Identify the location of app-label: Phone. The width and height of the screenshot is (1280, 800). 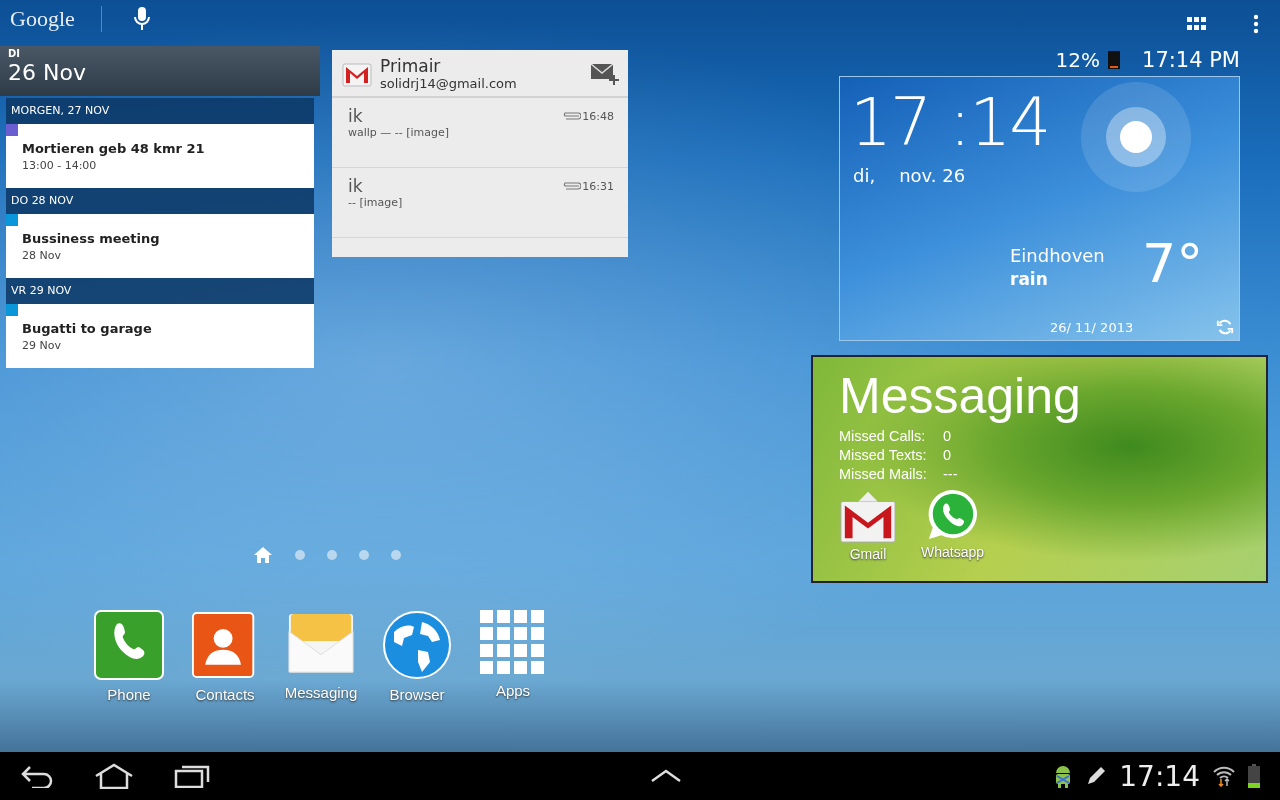
(129, 694).